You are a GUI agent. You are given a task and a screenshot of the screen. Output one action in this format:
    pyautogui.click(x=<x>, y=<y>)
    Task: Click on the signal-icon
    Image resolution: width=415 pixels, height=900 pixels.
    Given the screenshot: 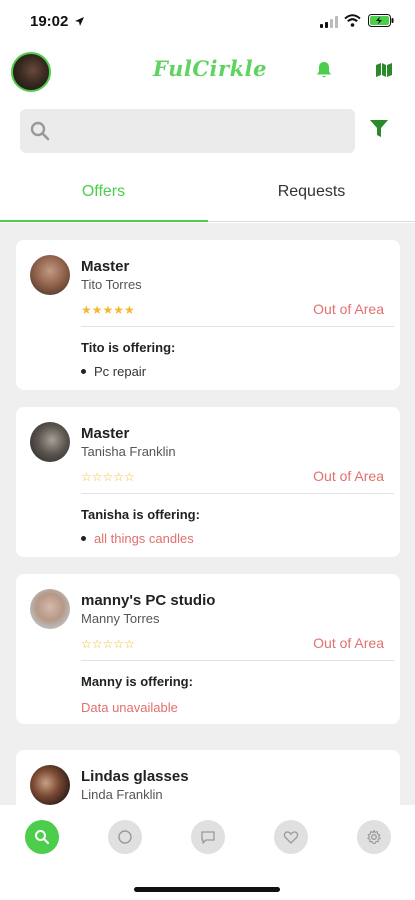 What is the action you would take?
    pyautogui.click(x=329, y=24)
    